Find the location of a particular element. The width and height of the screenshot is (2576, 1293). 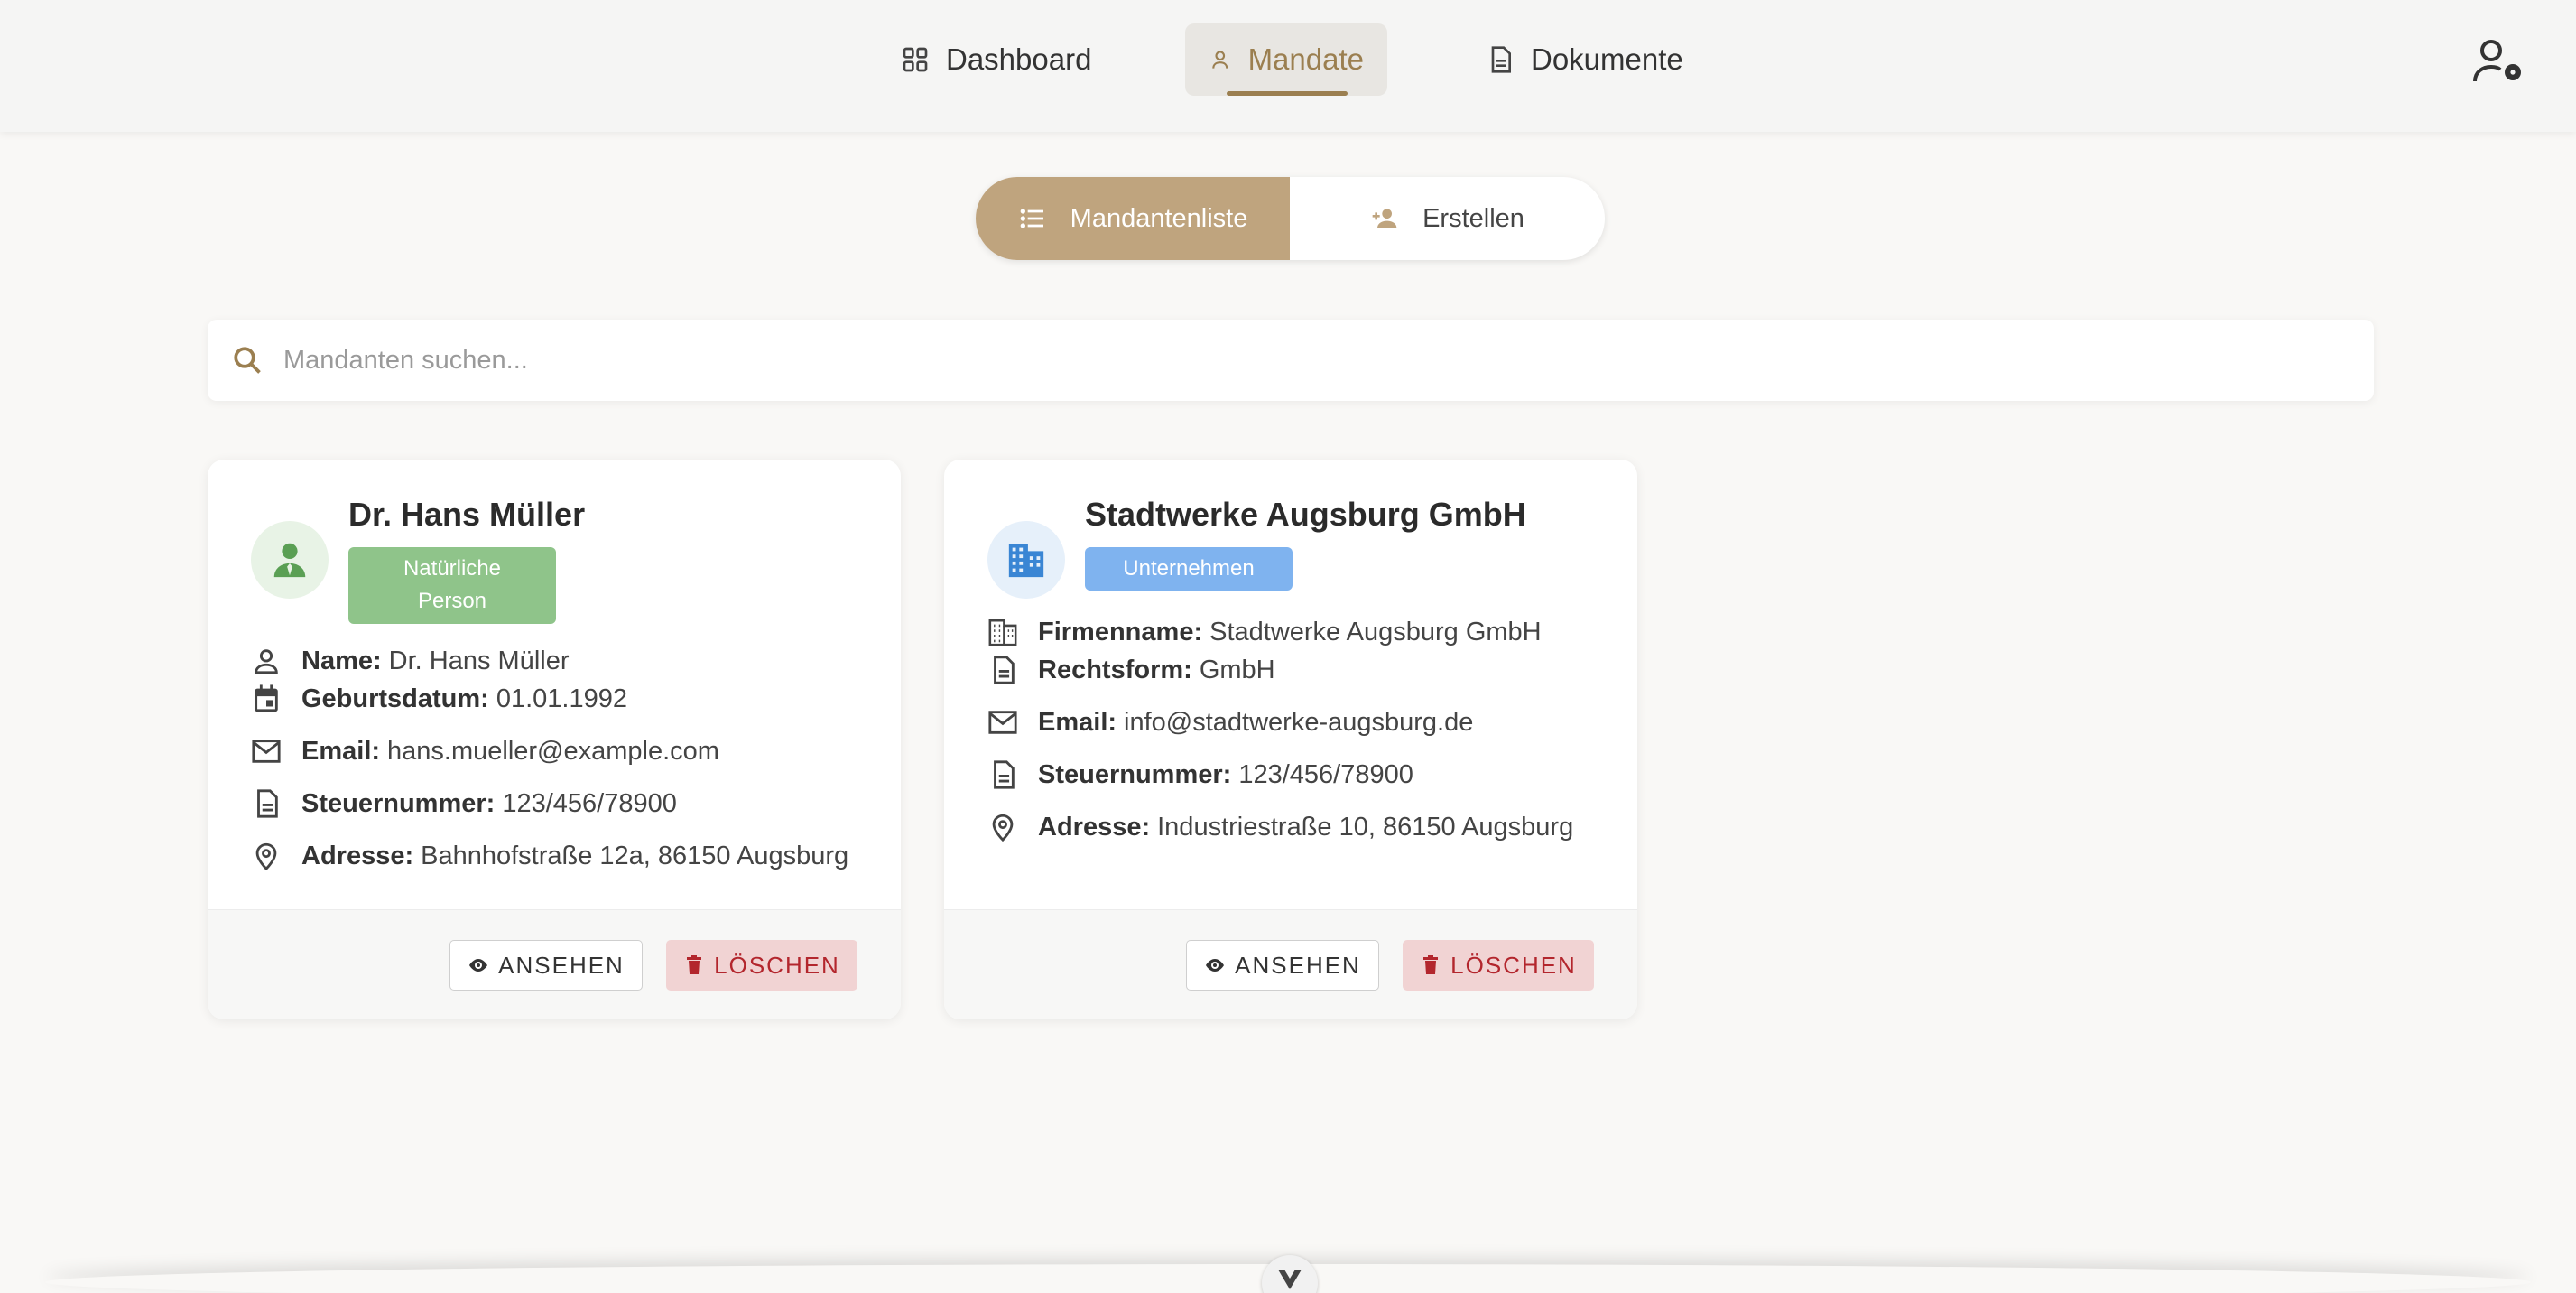

nav-dokumente: Dokumente is located at coordinates (1584, 59).